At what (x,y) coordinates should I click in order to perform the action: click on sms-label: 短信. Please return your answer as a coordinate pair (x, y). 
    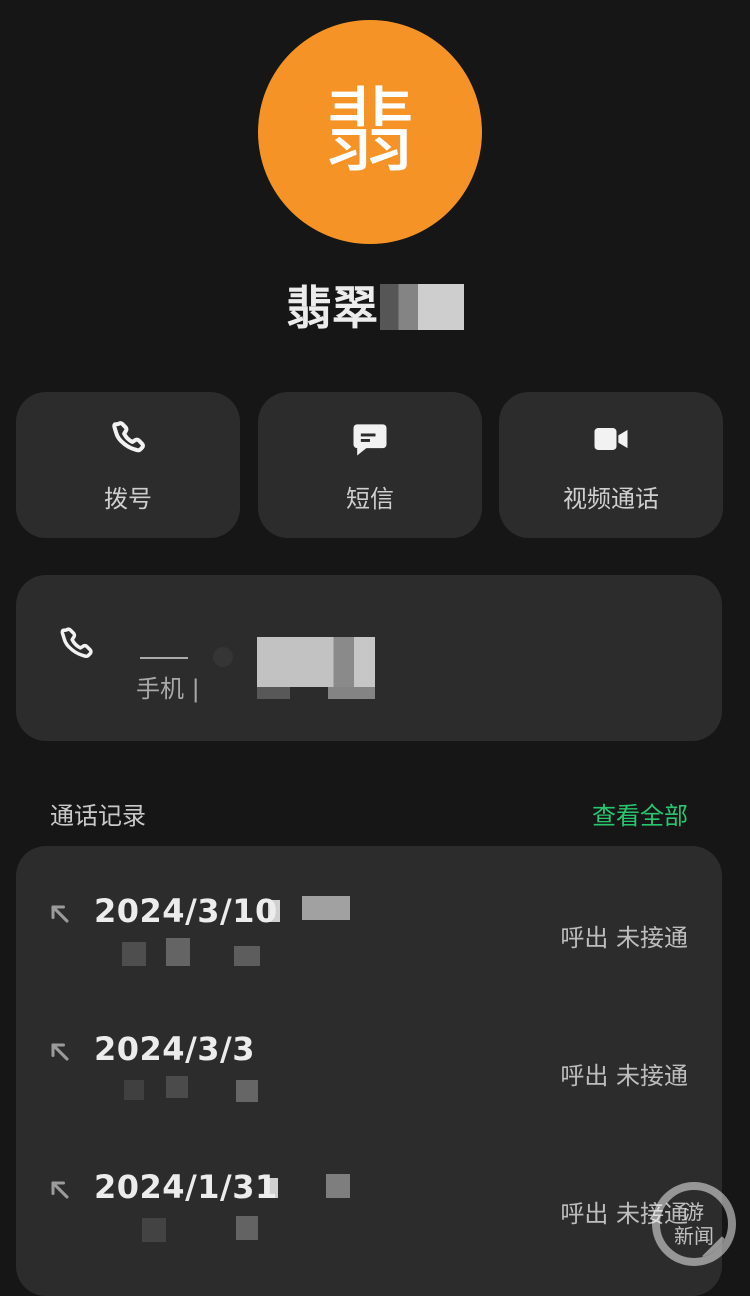
    Looking at the image, I should click on (370, 498).